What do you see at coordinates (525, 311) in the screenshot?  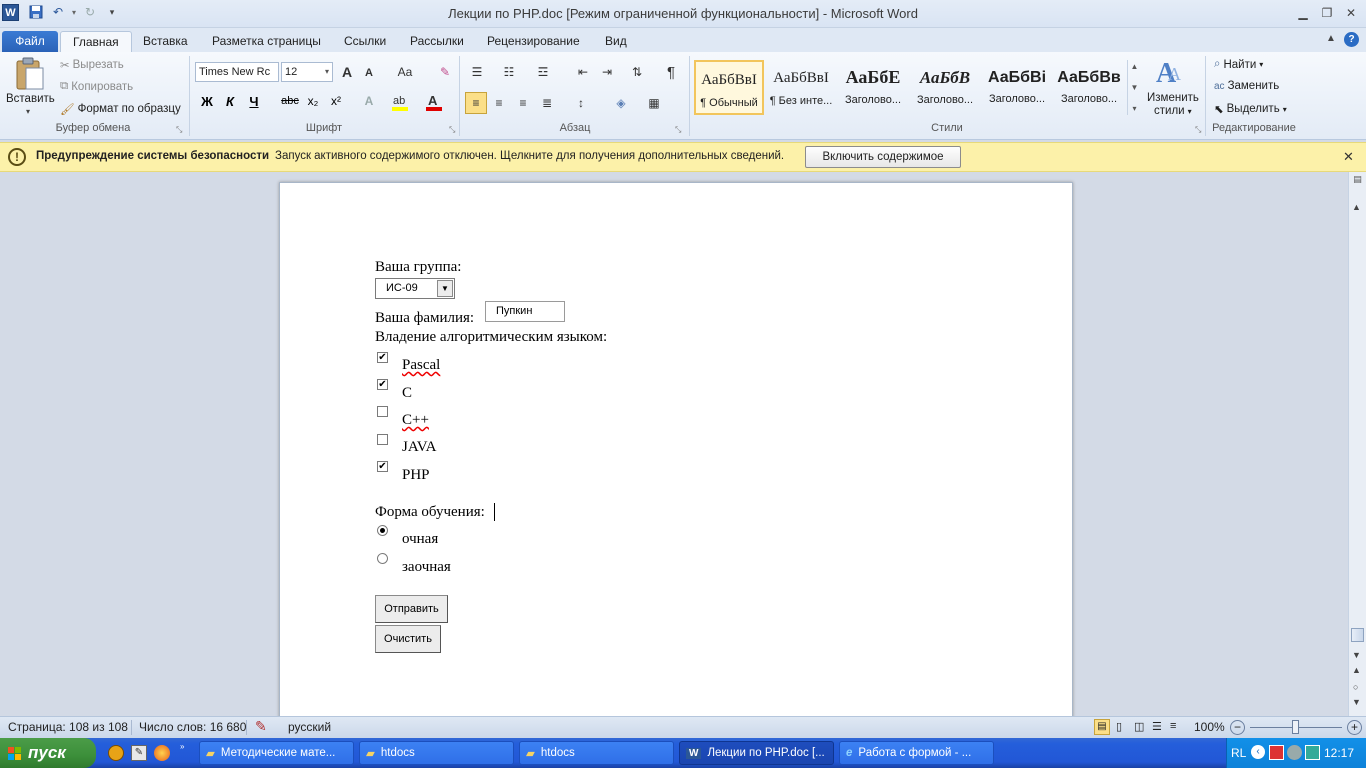 I see `surname-input: Пупкин` at bounding box center [525, 311].